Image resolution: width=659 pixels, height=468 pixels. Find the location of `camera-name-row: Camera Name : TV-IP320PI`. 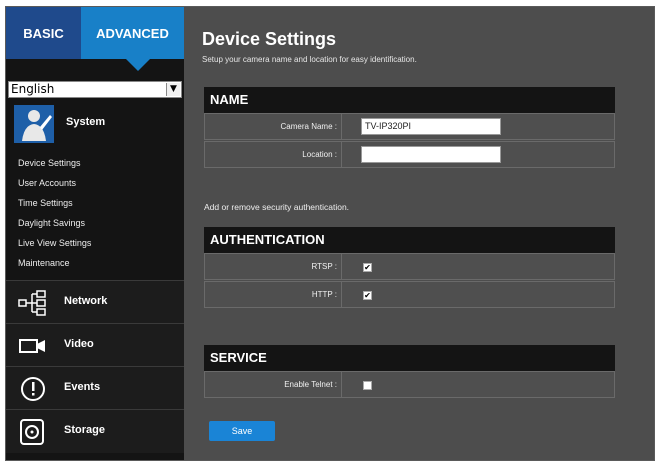

camera-name-row: Camera Name : TV-IP320PI is located at coordinates (409, 126).